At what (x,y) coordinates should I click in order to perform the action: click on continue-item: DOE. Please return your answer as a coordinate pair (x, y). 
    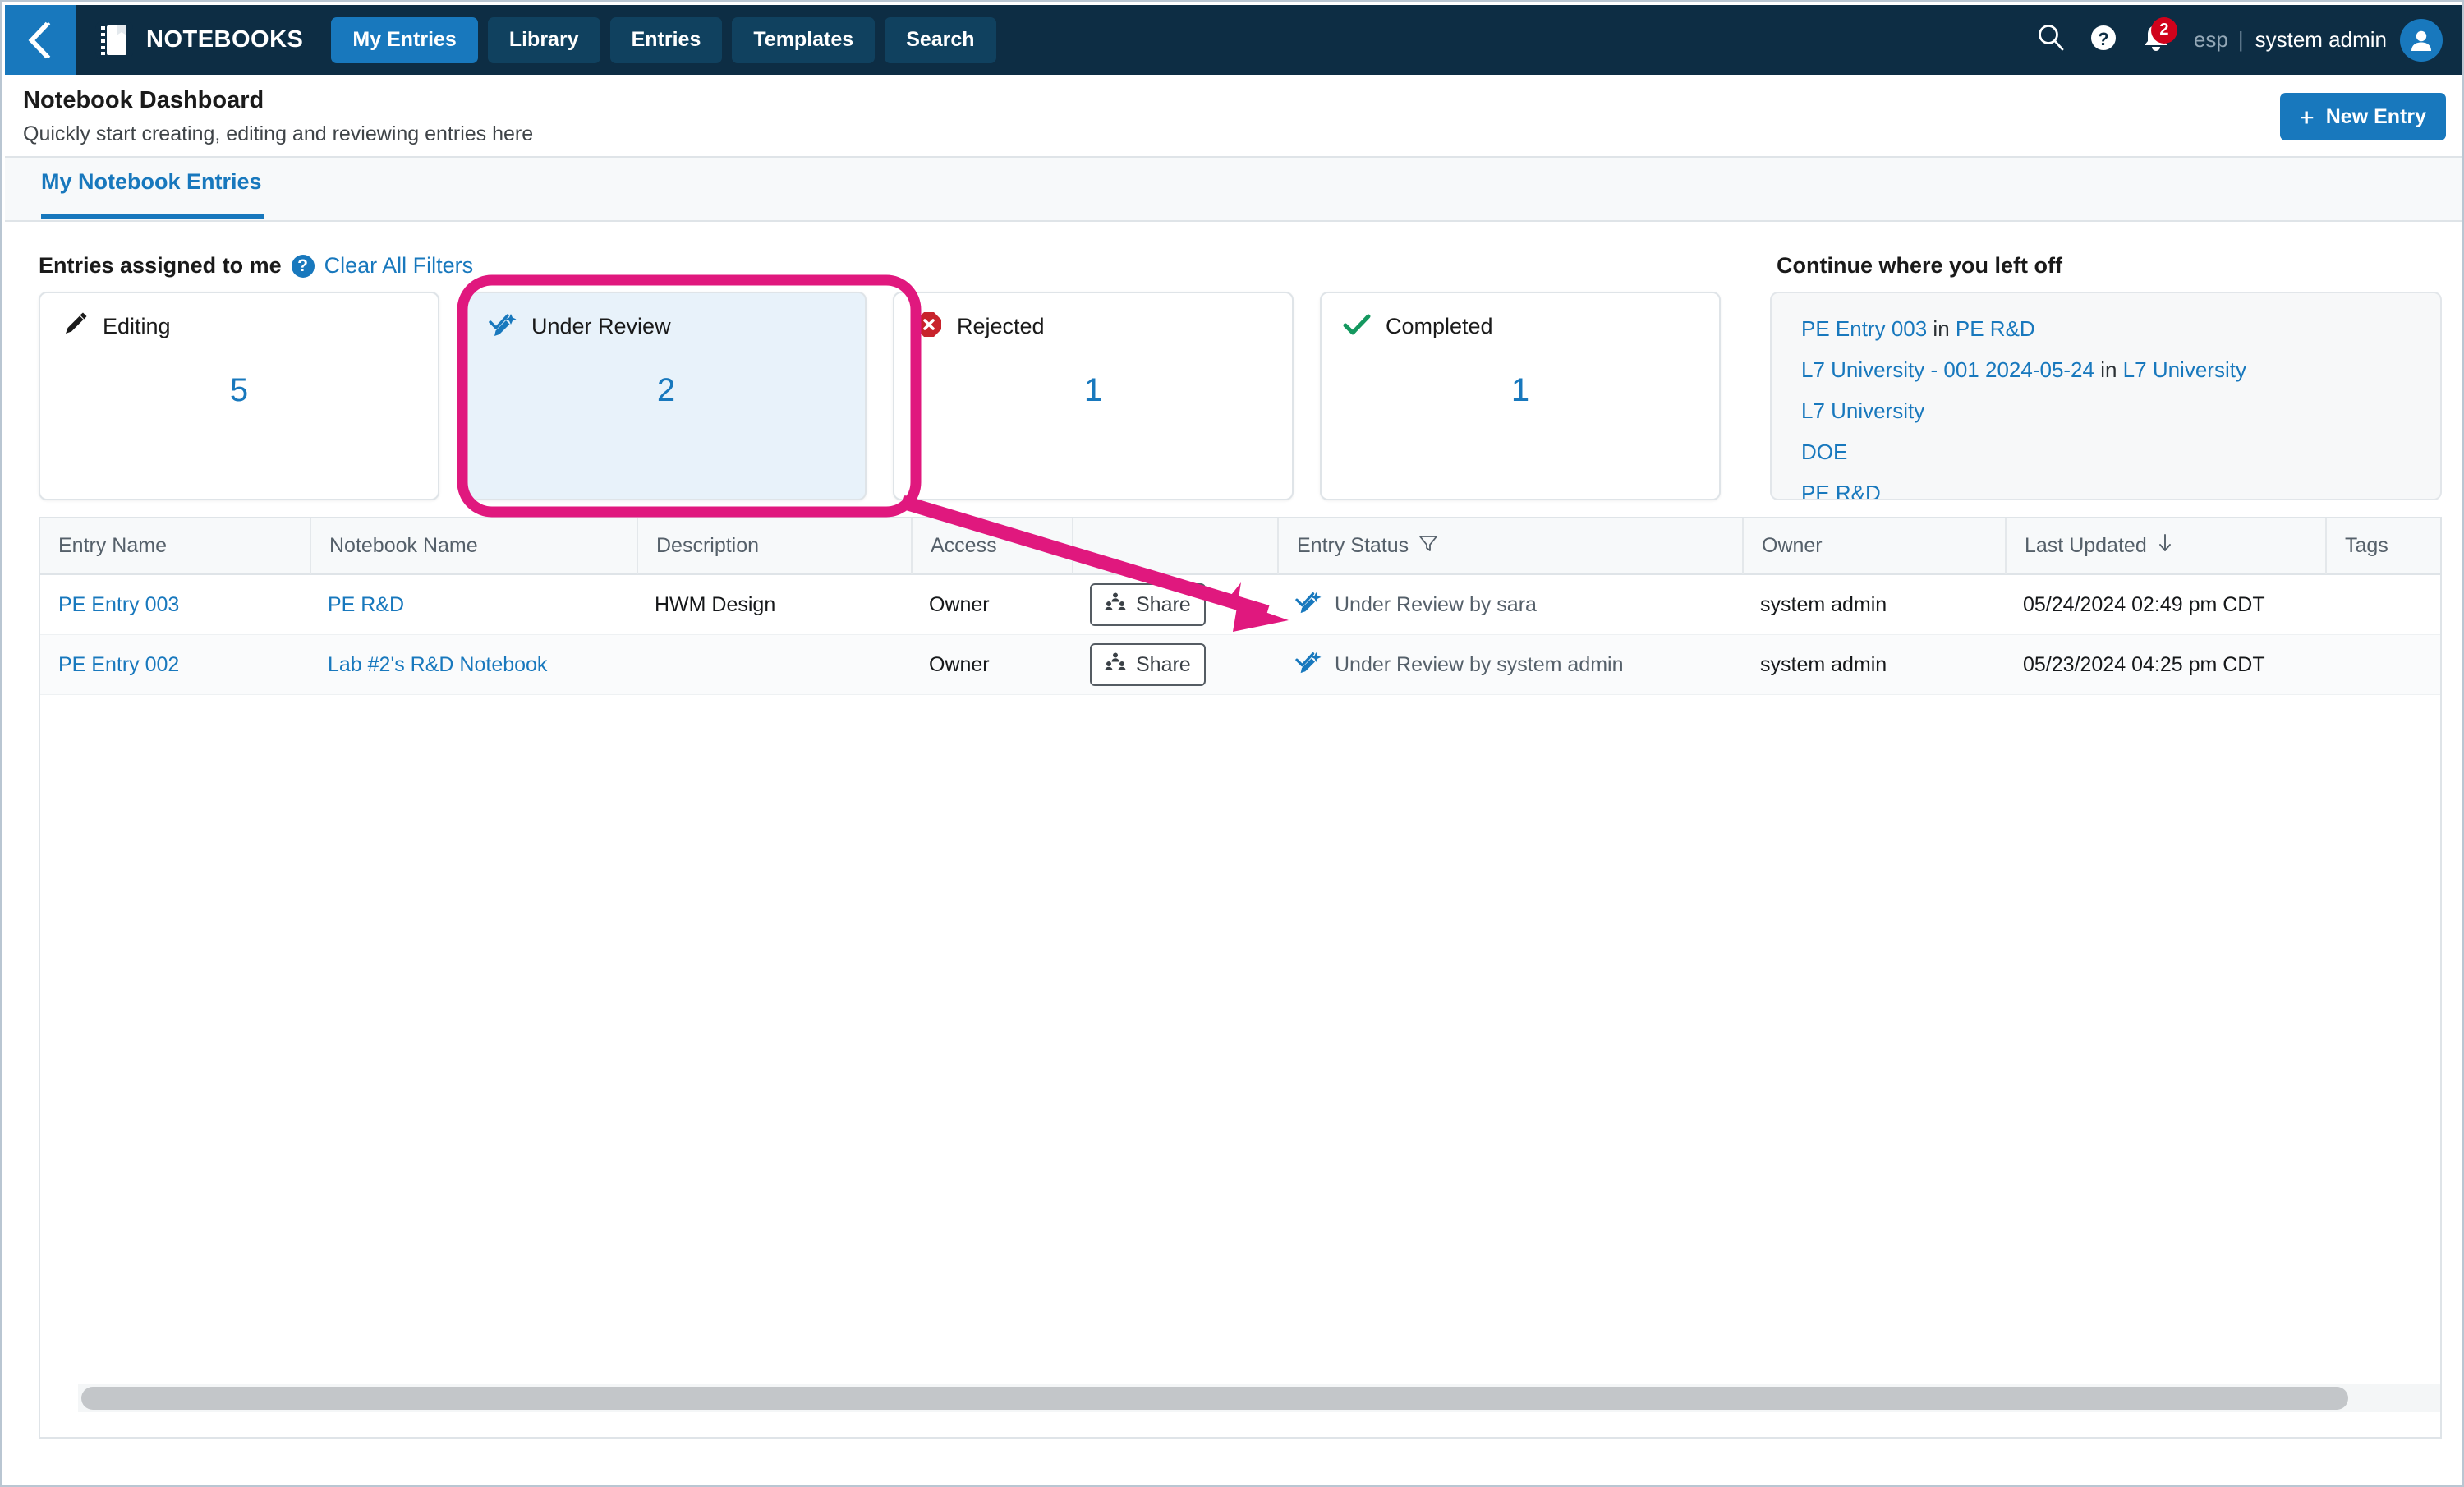
    Looking at the image, I should click on (1824, 452).